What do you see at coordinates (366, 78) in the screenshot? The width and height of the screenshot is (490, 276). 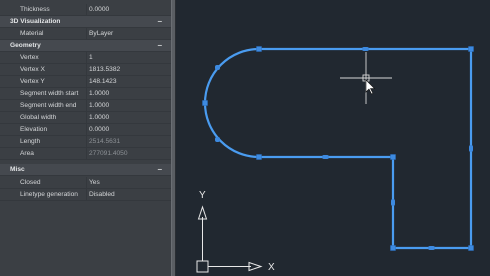 I see `crosshair-cursor` at bounding box center [366, 78].